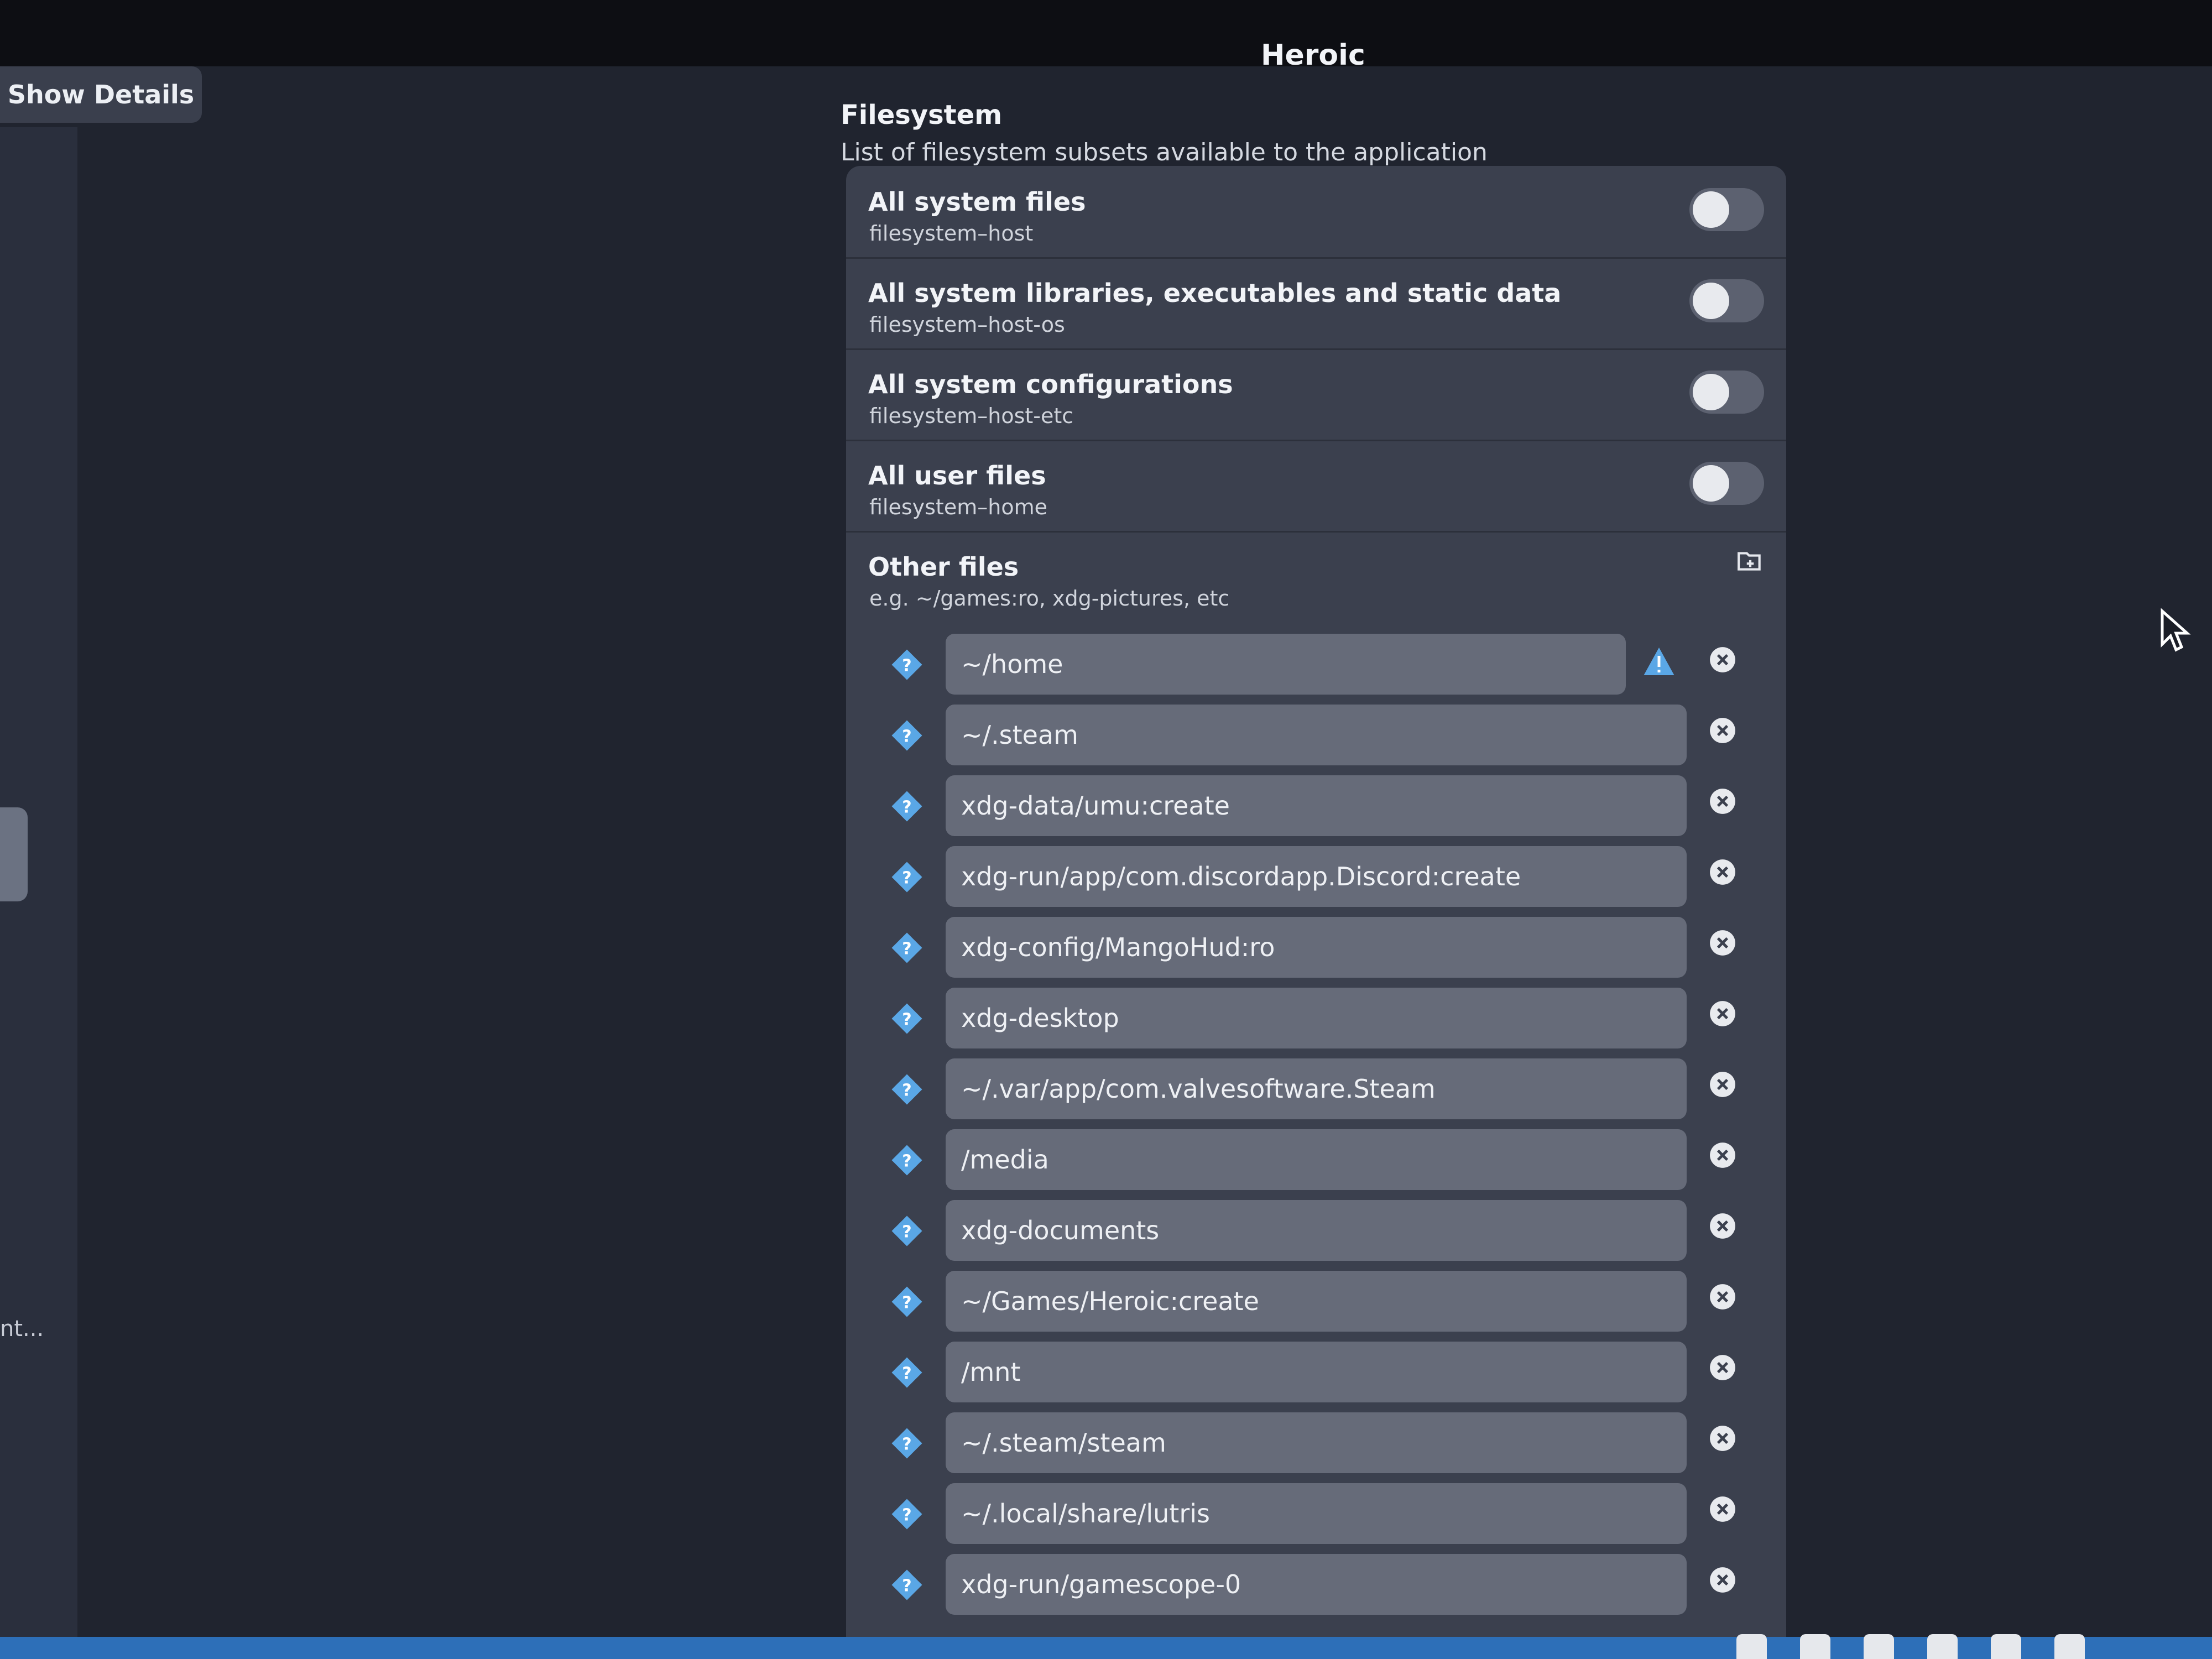  What do you see at coordinates (1286, 664) in the screenshot?
I see `path-input: ~/home` at bounding box center [1286, 664].